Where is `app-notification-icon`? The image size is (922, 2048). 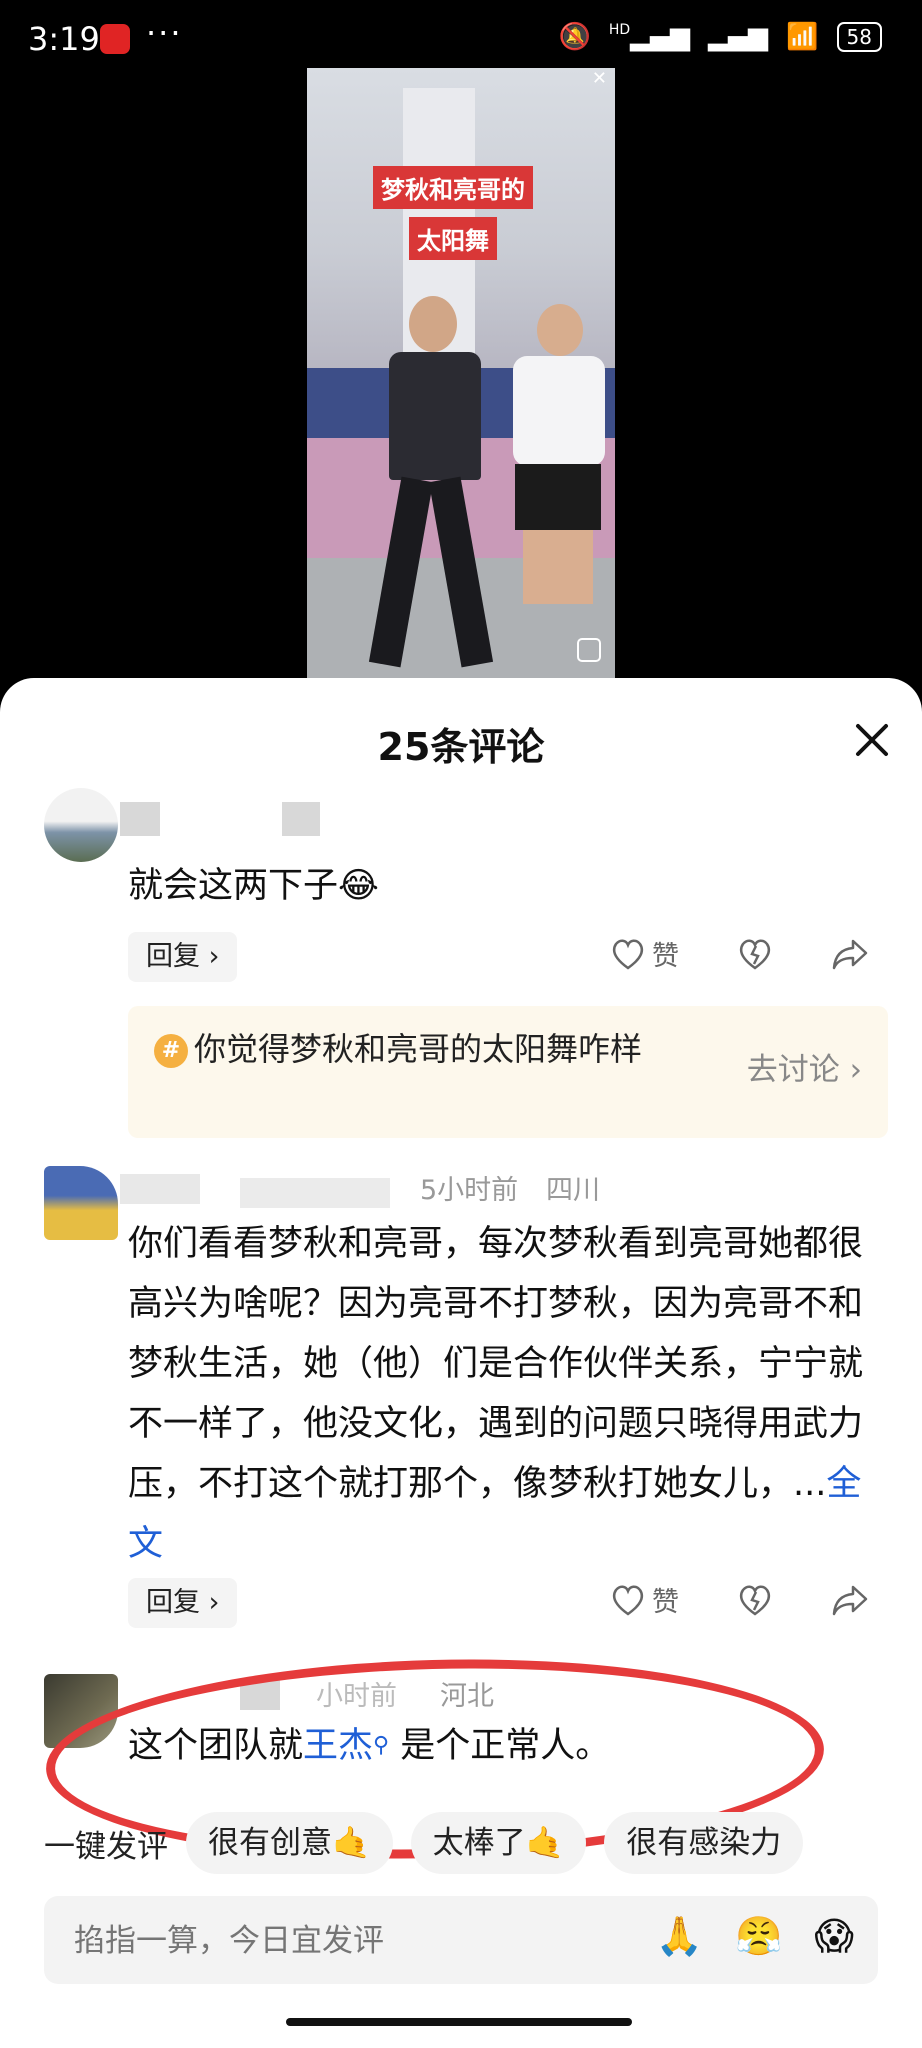 app-notification-icon is located at coordinates (115, 39).